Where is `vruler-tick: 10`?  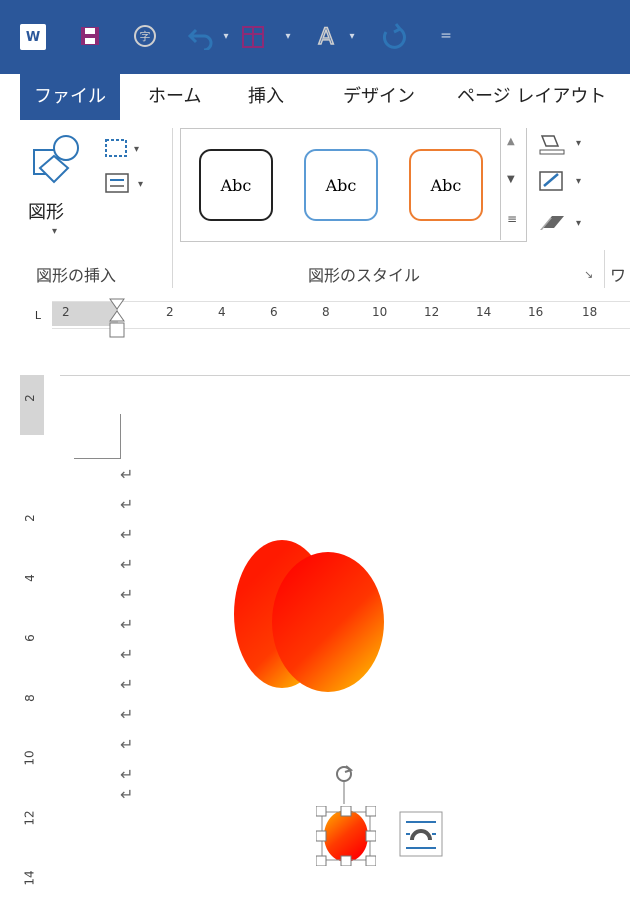
vruler-tick: 10 is located at coordinates (29, 758).